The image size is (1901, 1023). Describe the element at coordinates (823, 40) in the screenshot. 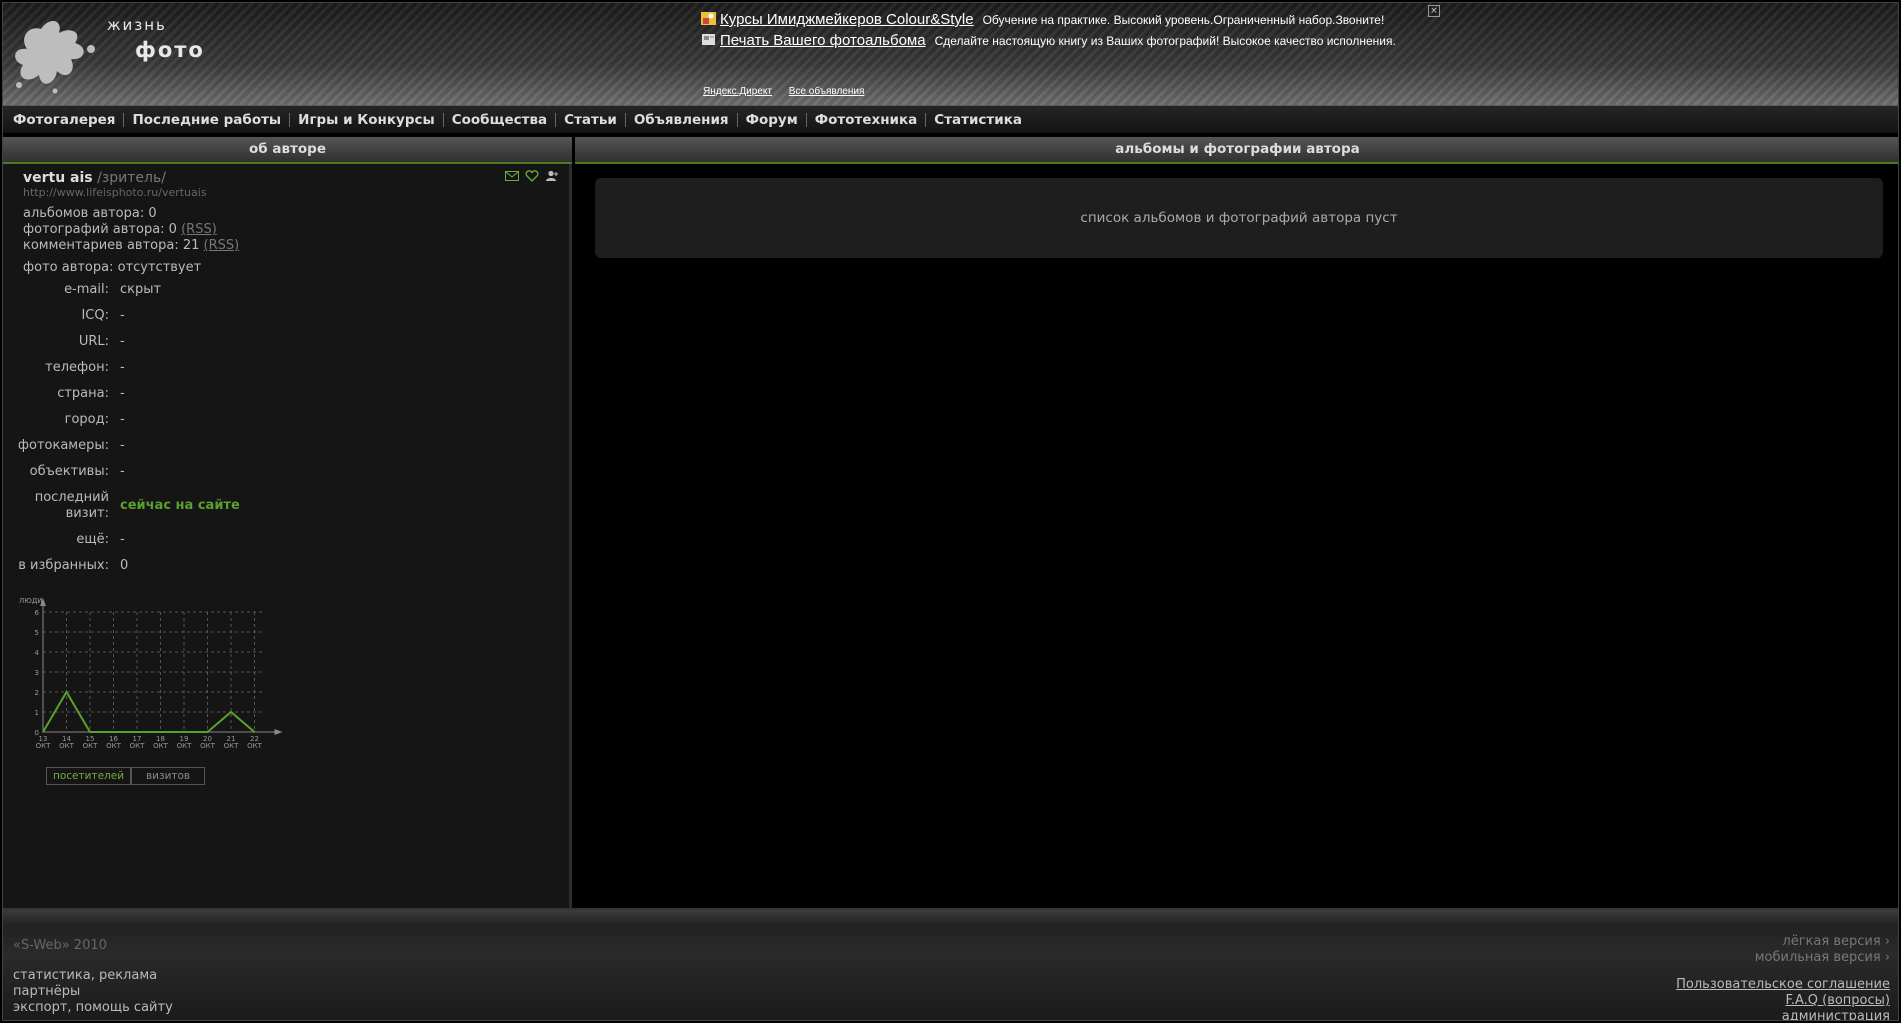

I see `ad-title-link: Печать Вашего фотоальбома` at that location.